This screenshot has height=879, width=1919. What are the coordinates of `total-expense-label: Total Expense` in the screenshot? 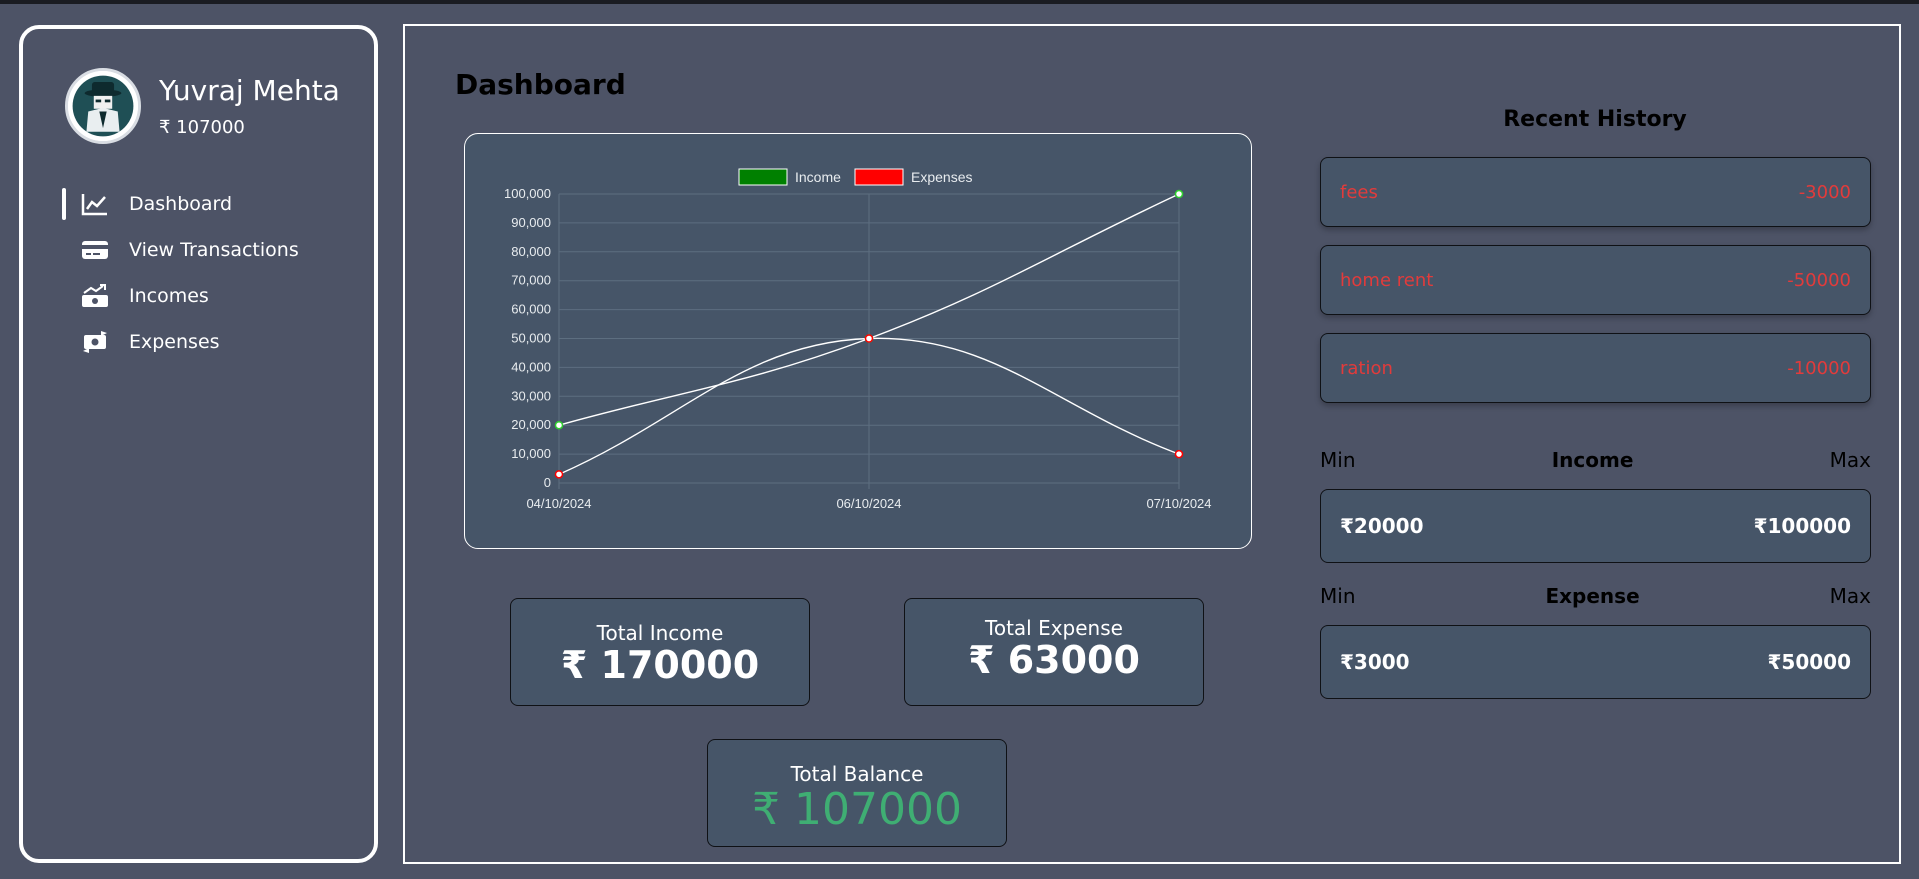 It's located at (1054, 628).